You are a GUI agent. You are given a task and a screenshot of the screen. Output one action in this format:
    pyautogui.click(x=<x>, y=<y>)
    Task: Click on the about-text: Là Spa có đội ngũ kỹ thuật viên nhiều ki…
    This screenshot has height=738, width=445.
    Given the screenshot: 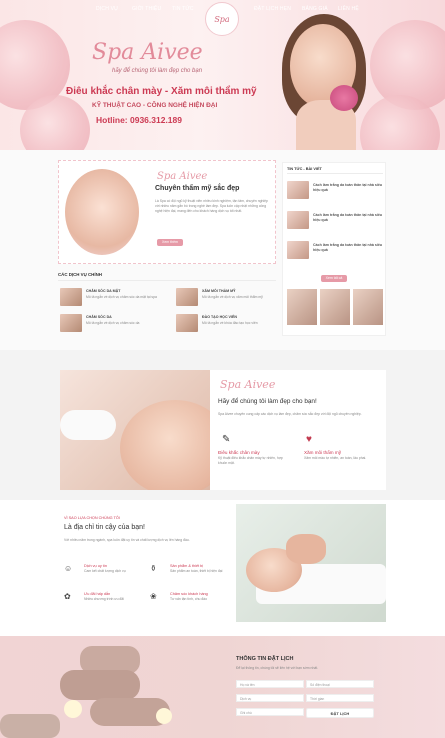 What is the action you would take?
    pyautogui.click(x=211, y=206)
    